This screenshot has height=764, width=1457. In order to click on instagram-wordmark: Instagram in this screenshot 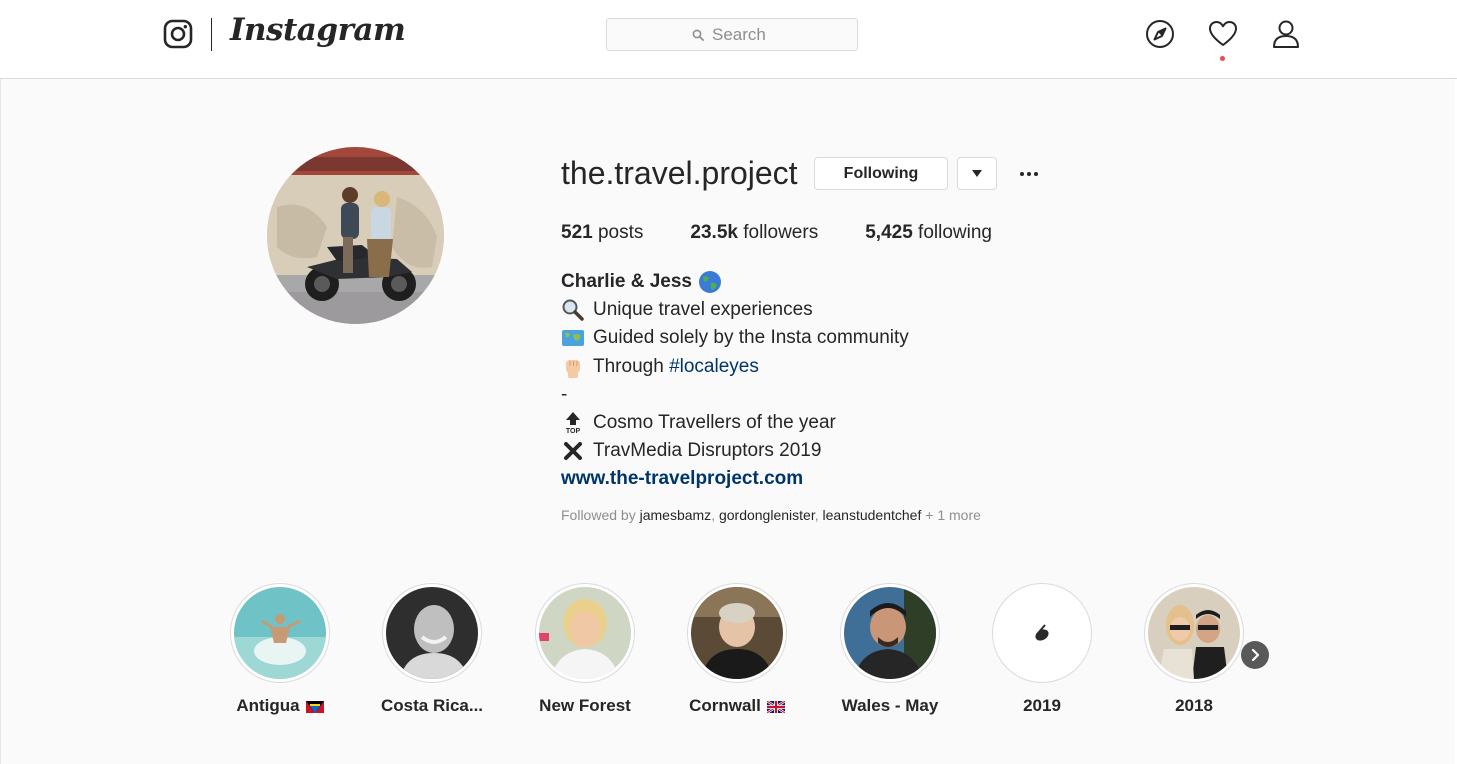, I will do `click(318, 30)`.